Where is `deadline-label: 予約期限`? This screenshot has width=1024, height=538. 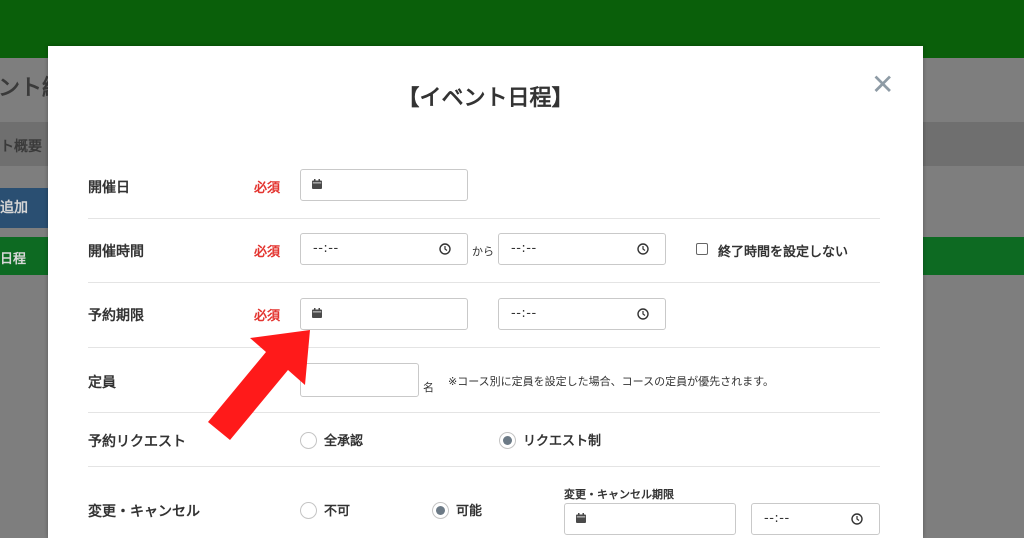
deadline-label: 予約期限 is located at coordinates (116, 316).